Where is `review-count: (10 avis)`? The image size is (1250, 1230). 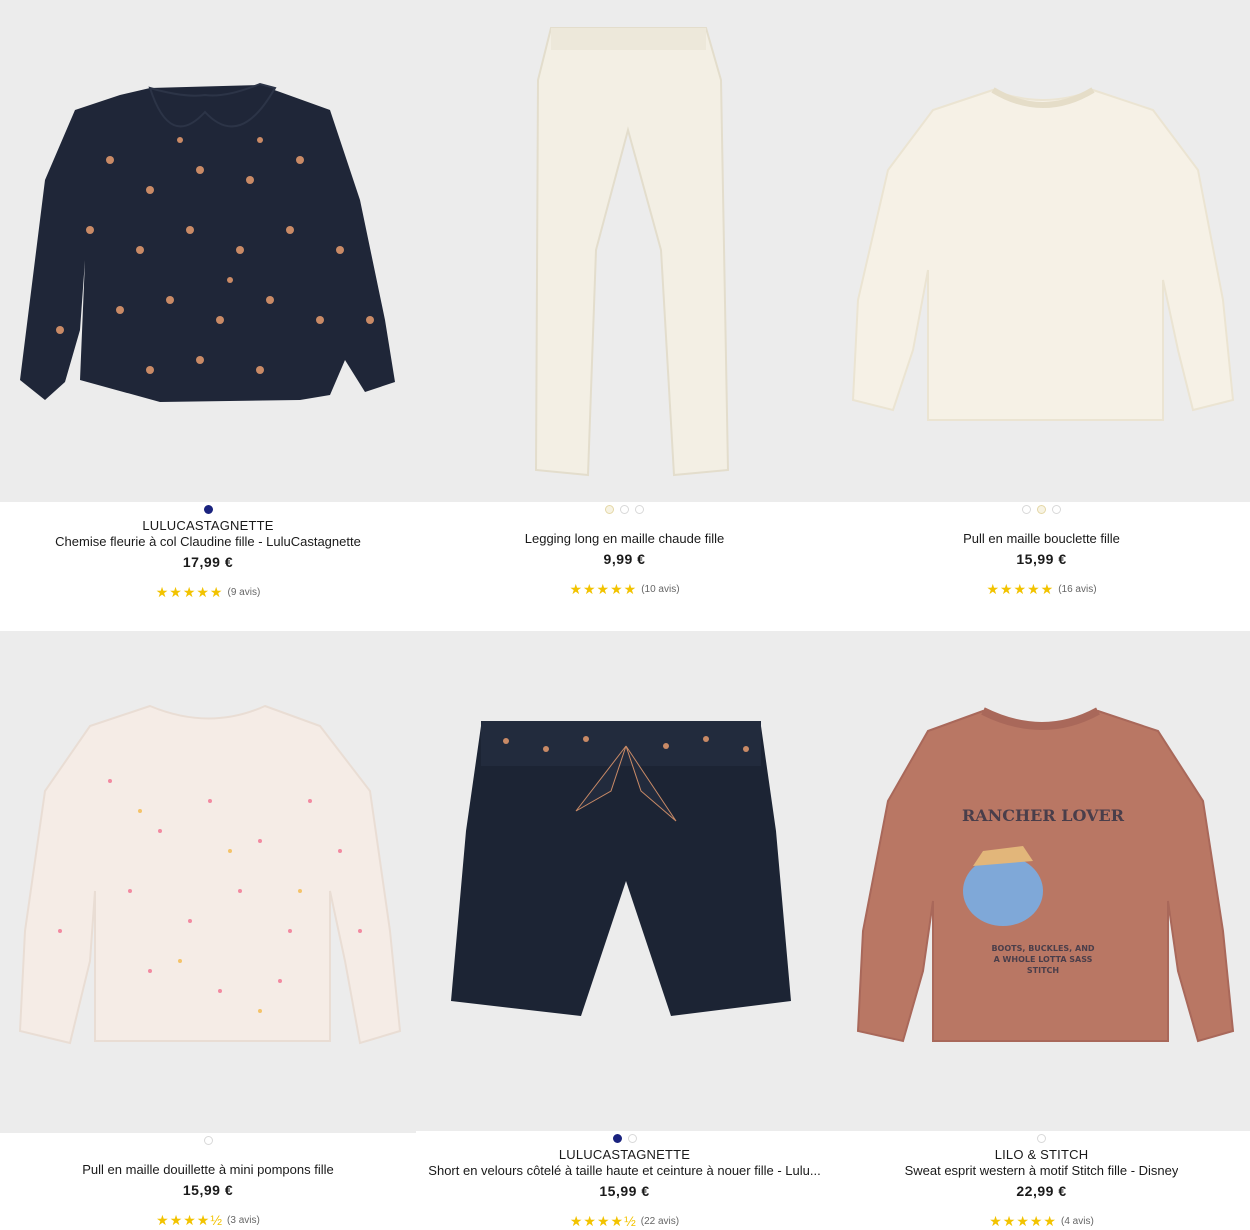
review-count: (10 avis) is located at coordinates (660, 589).